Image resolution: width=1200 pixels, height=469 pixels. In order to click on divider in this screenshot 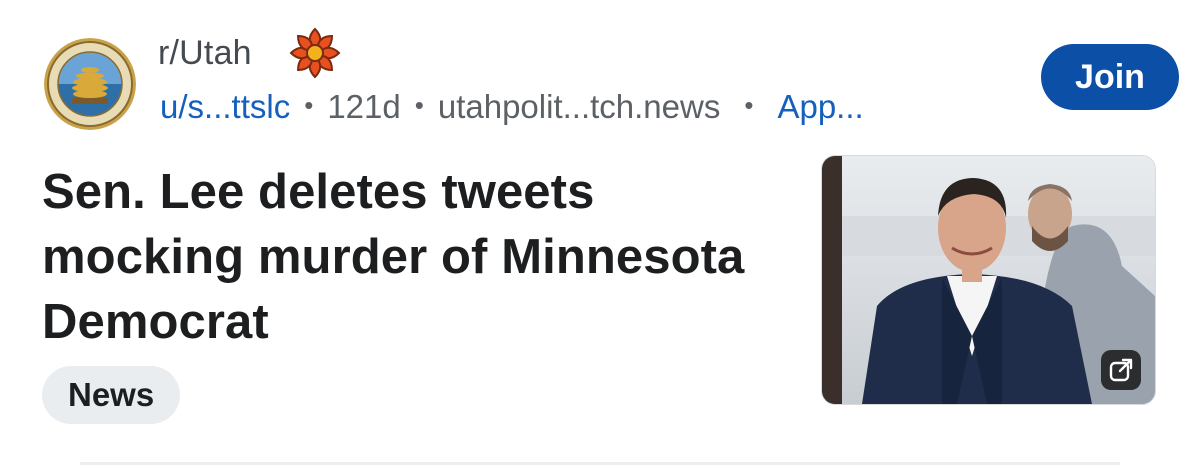, I will do `click(600, 463)`.